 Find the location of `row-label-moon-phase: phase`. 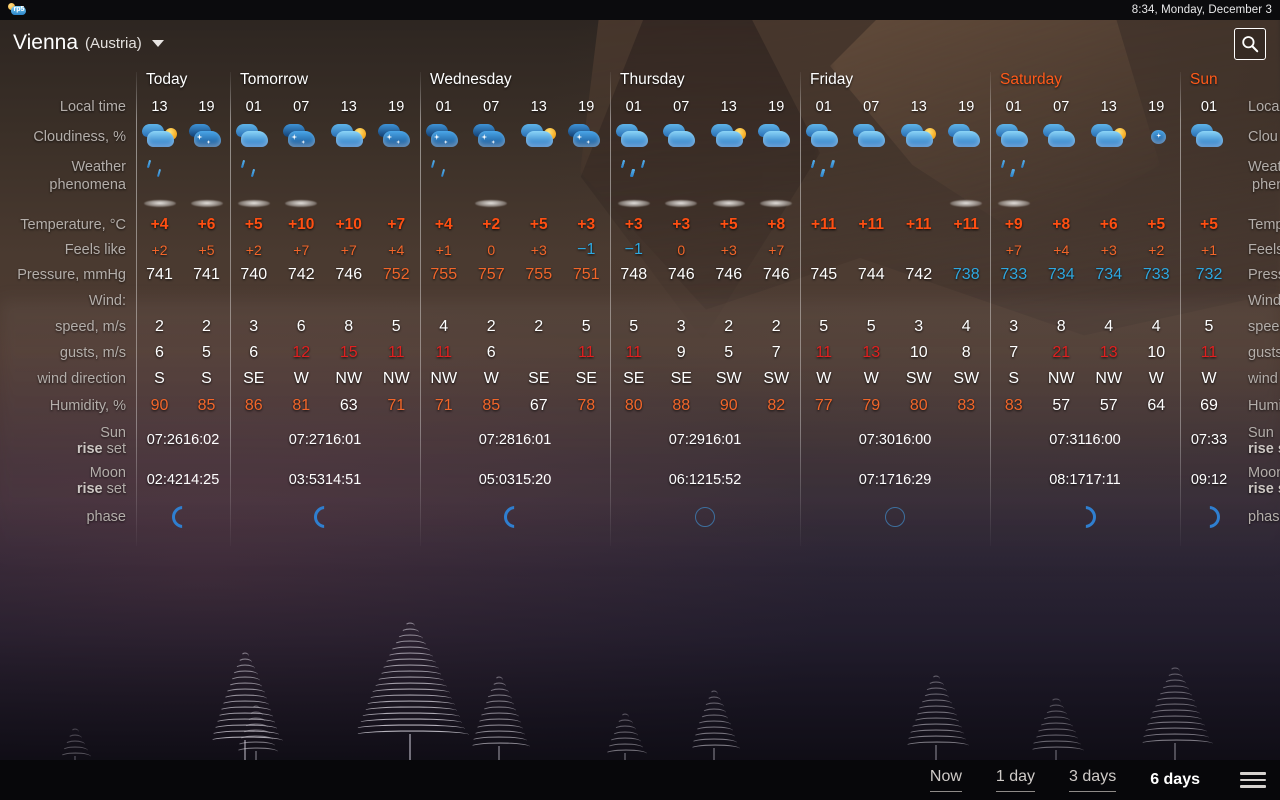

row-label-moon-phase: phase is located at coordinates (106, 517).